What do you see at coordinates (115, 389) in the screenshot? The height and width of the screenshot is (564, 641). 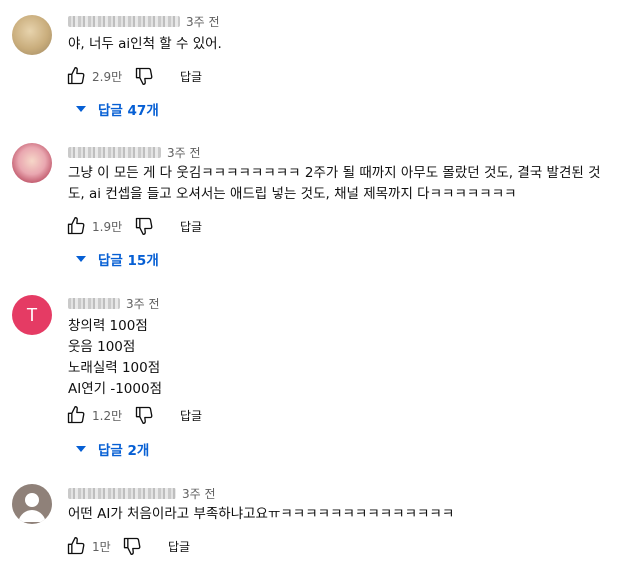 I see `comment-line: AI연기 -1000점` at bounding box center [115, 389].